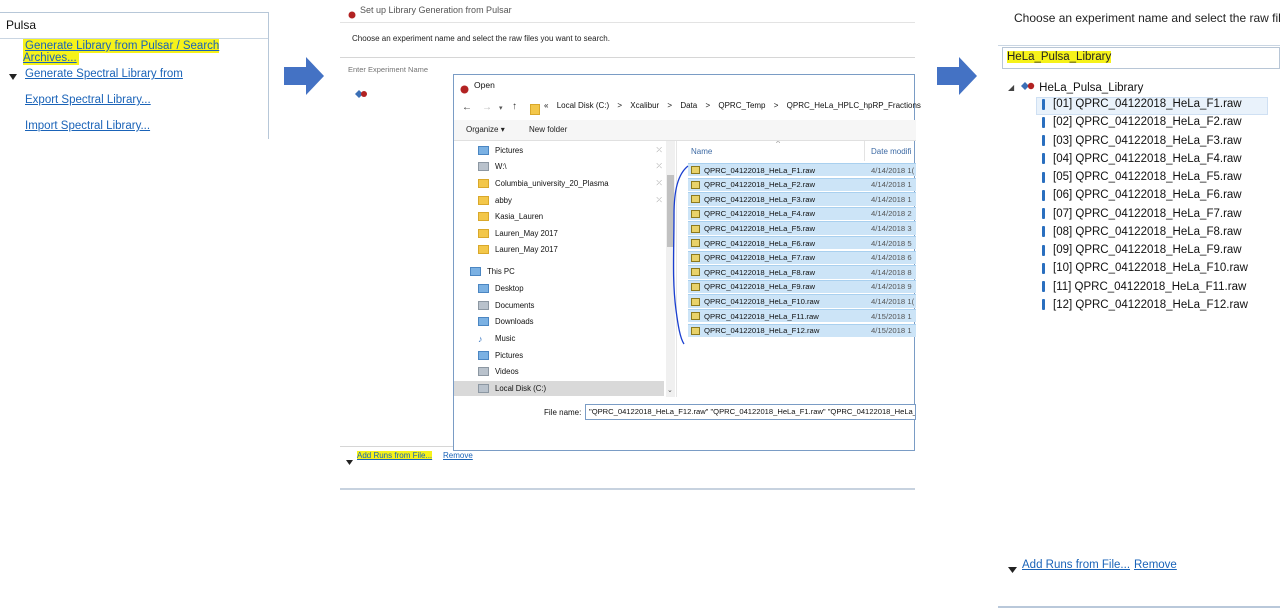 The width and height of the screenshot is (1280, 614). Describe the element at coordinates (802, 184) in the screenshot. I see `file-row: QPRC_04122018_HeLa_F2.raw 4/14/2018 1` at that location.